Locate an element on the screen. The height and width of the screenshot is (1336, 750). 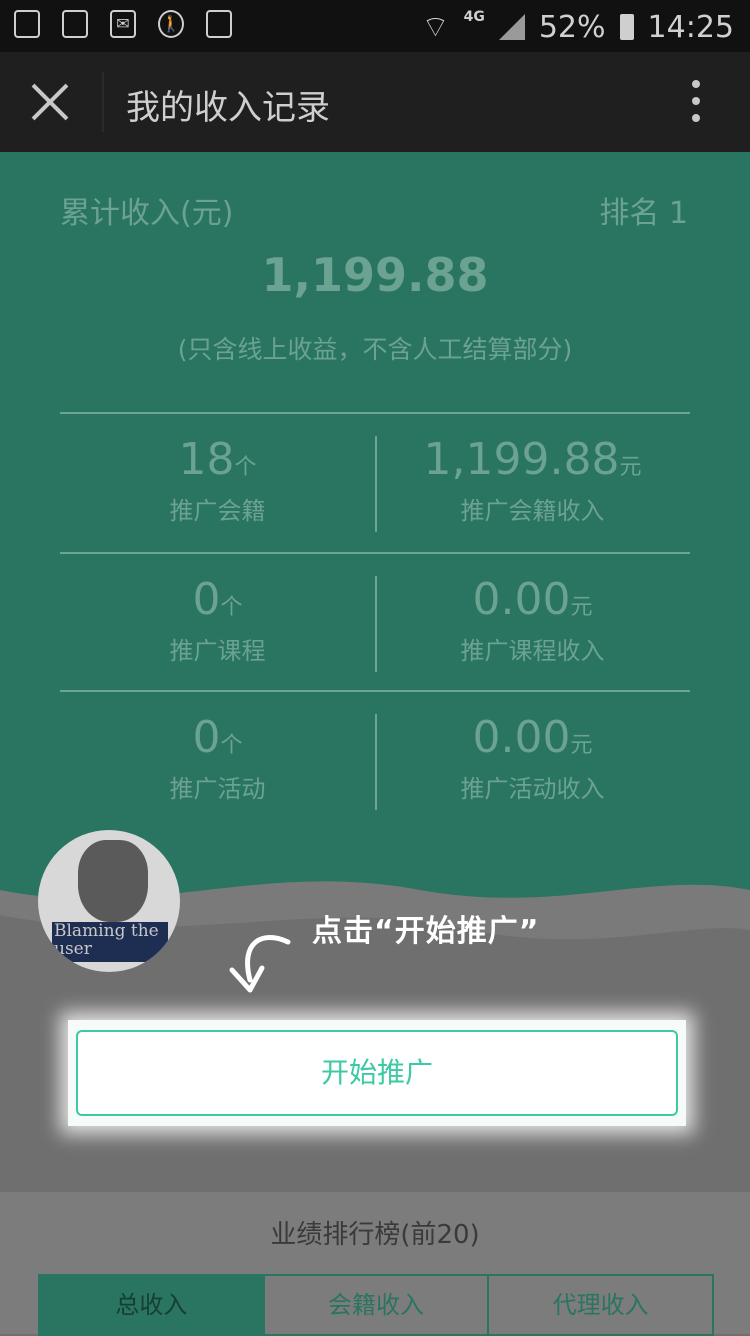
image-icon is located at coordinates (75, 24).